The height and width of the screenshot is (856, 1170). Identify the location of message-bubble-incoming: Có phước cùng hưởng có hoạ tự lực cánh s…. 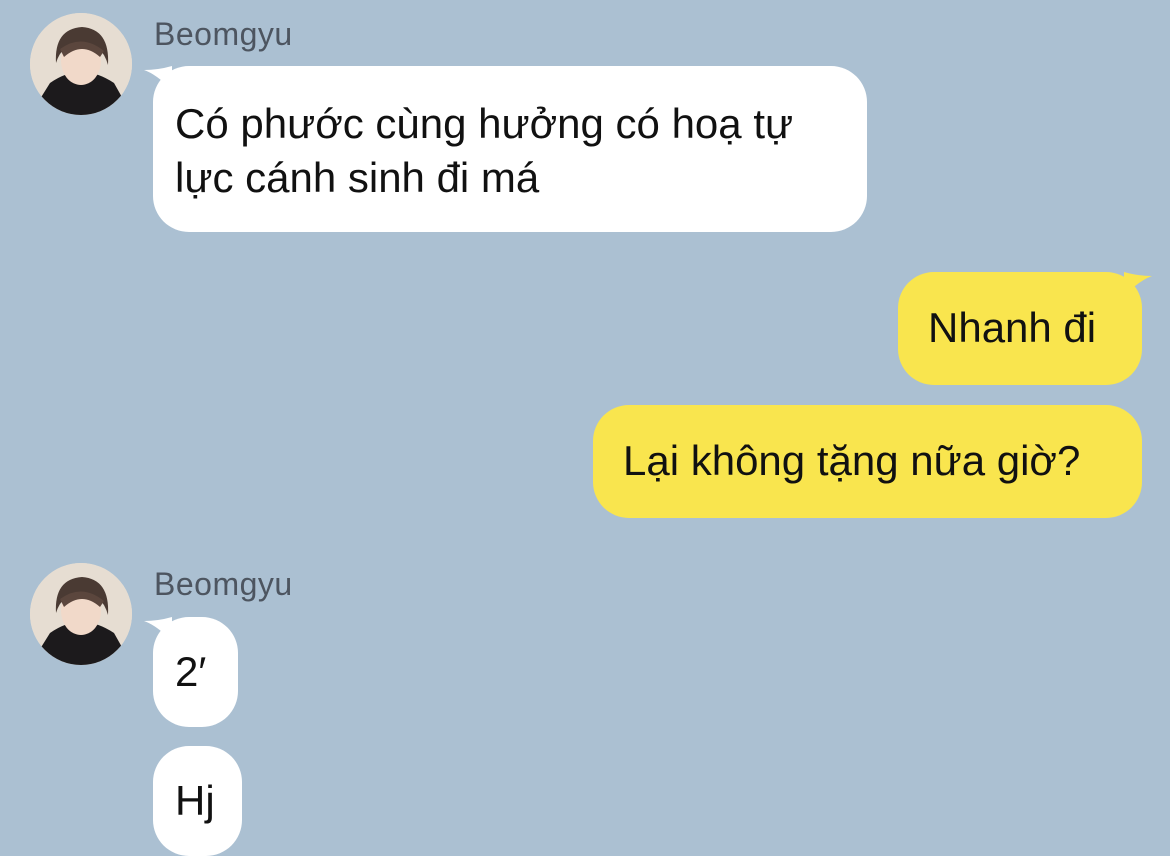
(510, 149).